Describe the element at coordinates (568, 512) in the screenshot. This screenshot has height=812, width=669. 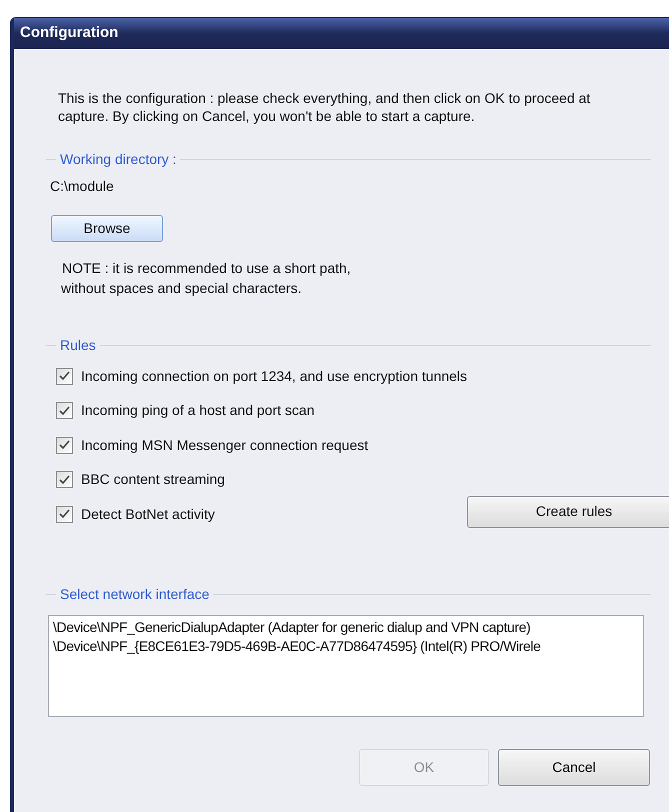
I see `create-rules-button: Create rules` at that location.